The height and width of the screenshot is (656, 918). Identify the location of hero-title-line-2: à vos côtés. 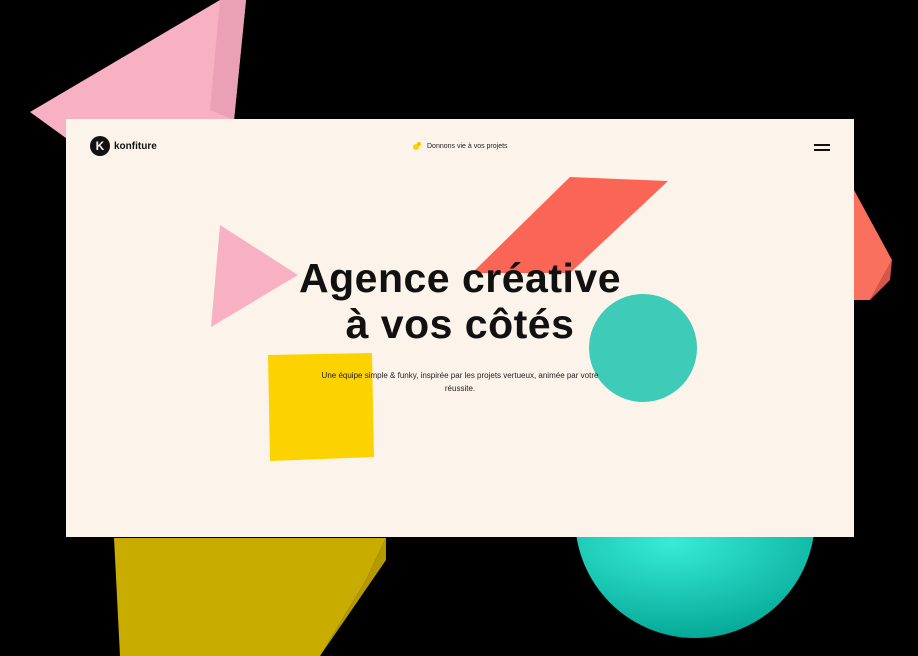
(460, 324).